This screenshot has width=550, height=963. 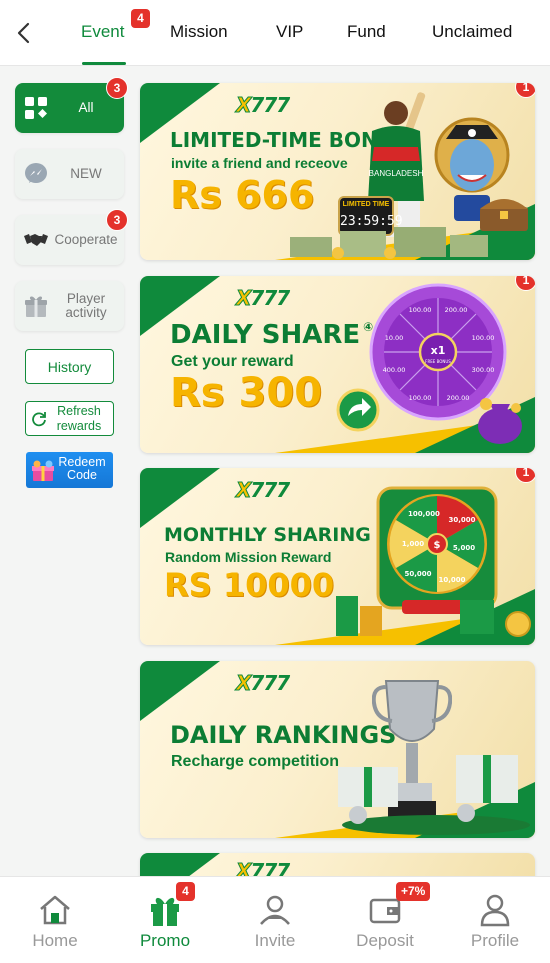 What do you see at coordinates (438, 350) in the screenshot?
I see `wheel-center-multiplier: x1` at bounding box center [438, 350].